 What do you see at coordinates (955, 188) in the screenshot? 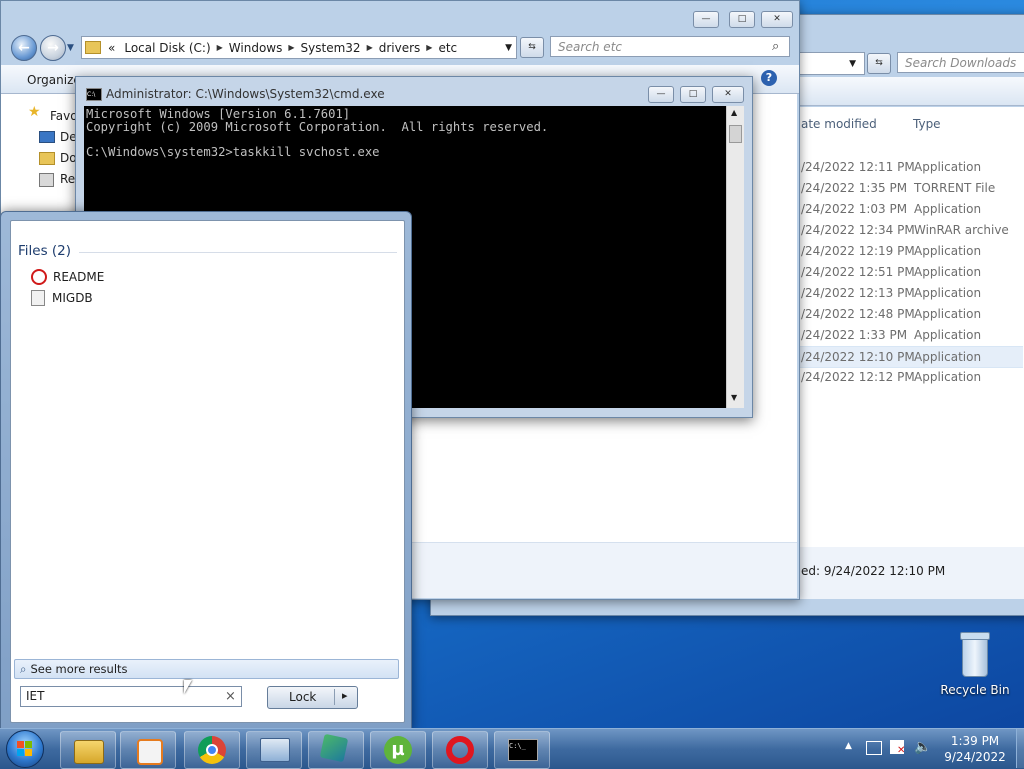
I see `row-type: TORRENT File` at bounding box center [955, 188].